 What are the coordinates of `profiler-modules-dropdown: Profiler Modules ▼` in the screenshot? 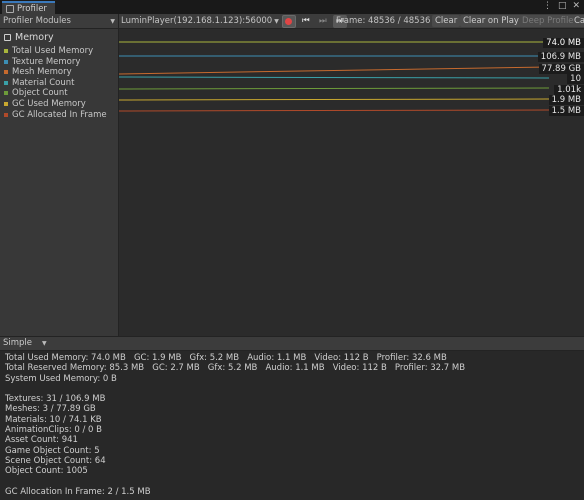 It's located at (59, 21).